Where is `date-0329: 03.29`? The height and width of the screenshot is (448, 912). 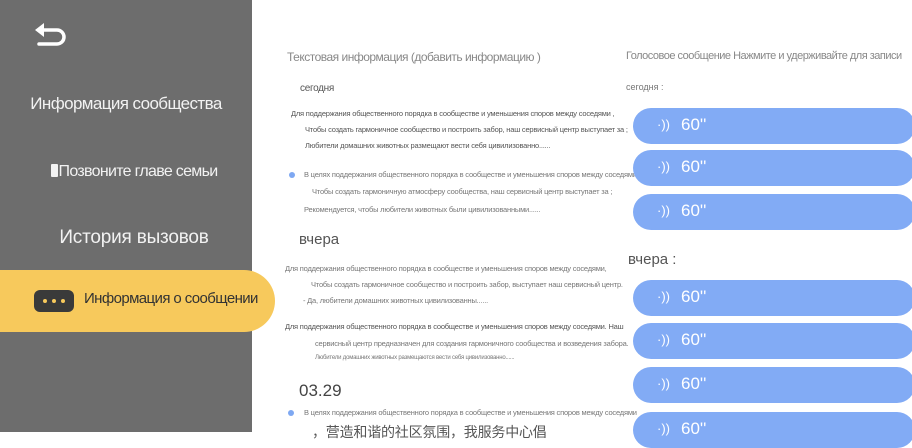 date-0329: 03.29 is located at coordinates (320, 390).